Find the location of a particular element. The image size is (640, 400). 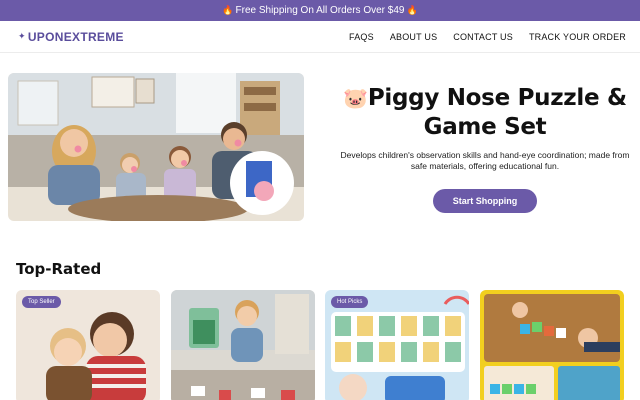

sparkle-icon: ✦ is located at coordinates (22, 36).